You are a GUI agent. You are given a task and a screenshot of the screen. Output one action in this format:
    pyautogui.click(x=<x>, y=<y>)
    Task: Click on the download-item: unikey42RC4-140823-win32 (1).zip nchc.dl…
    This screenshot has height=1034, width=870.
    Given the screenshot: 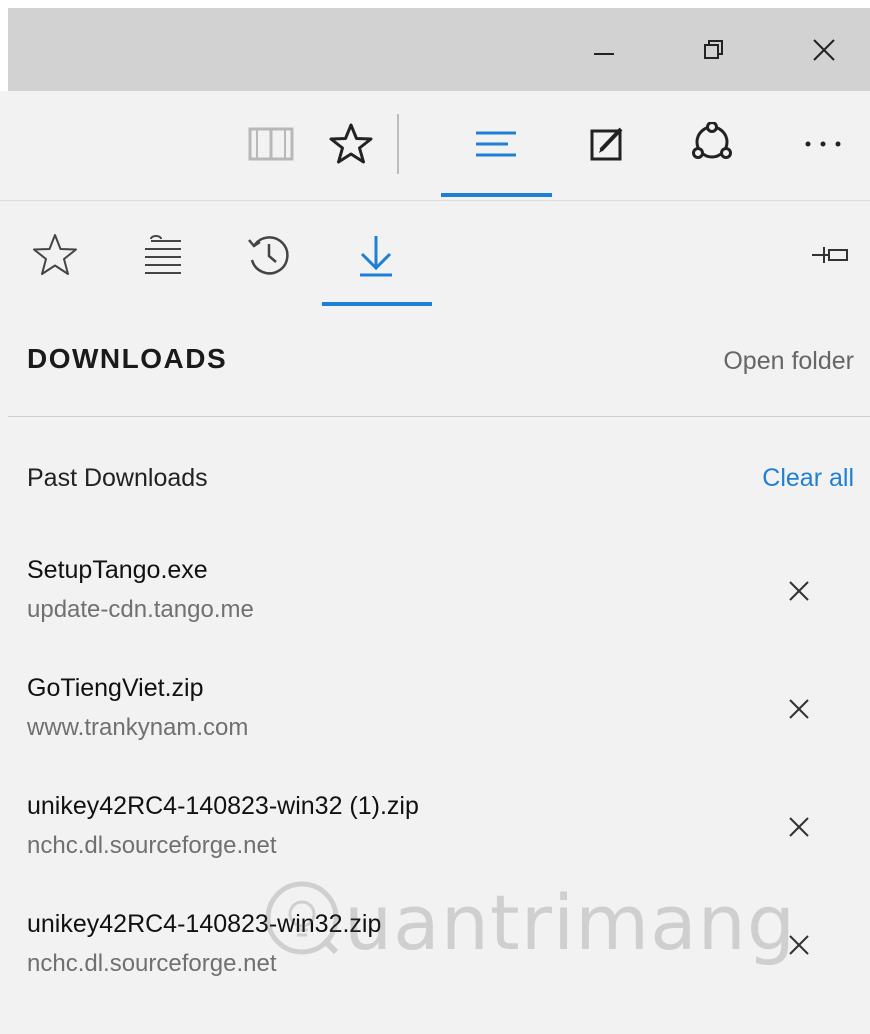 What is the action you would take?
    pyautogui.click(x=435, y=847)
    